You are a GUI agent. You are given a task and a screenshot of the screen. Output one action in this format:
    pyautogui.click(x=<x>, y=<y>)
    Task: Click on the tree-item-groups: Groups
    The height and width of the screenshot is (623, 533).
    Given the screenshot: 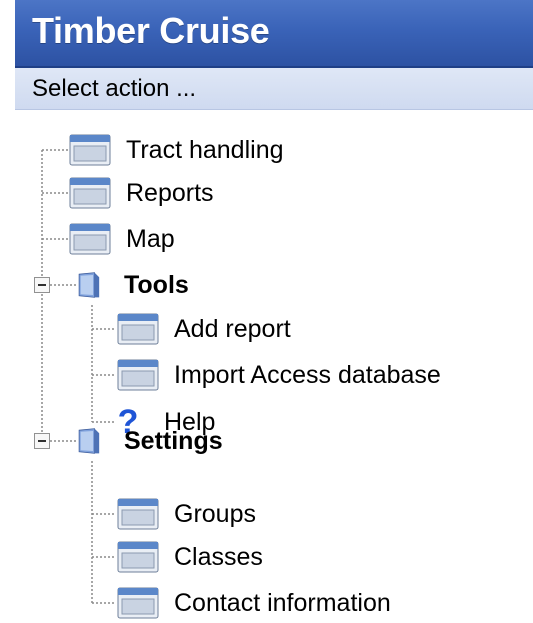 What is the action you would take?
    pyautogui.click(x=186, y=514)
    